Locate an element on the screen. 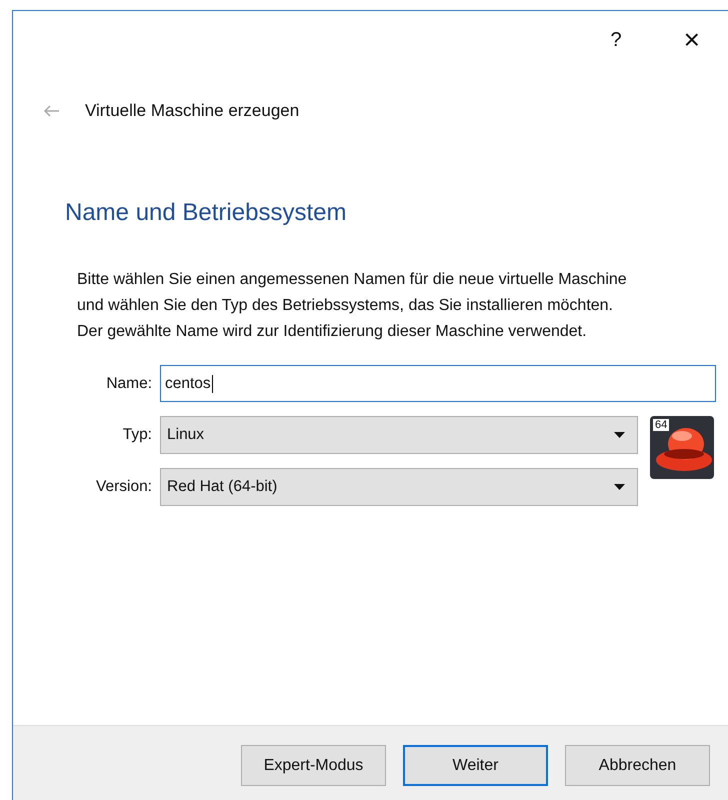  wizard-title: Virtuelle Maschine erzeugen is located at coordinates (192, 111).